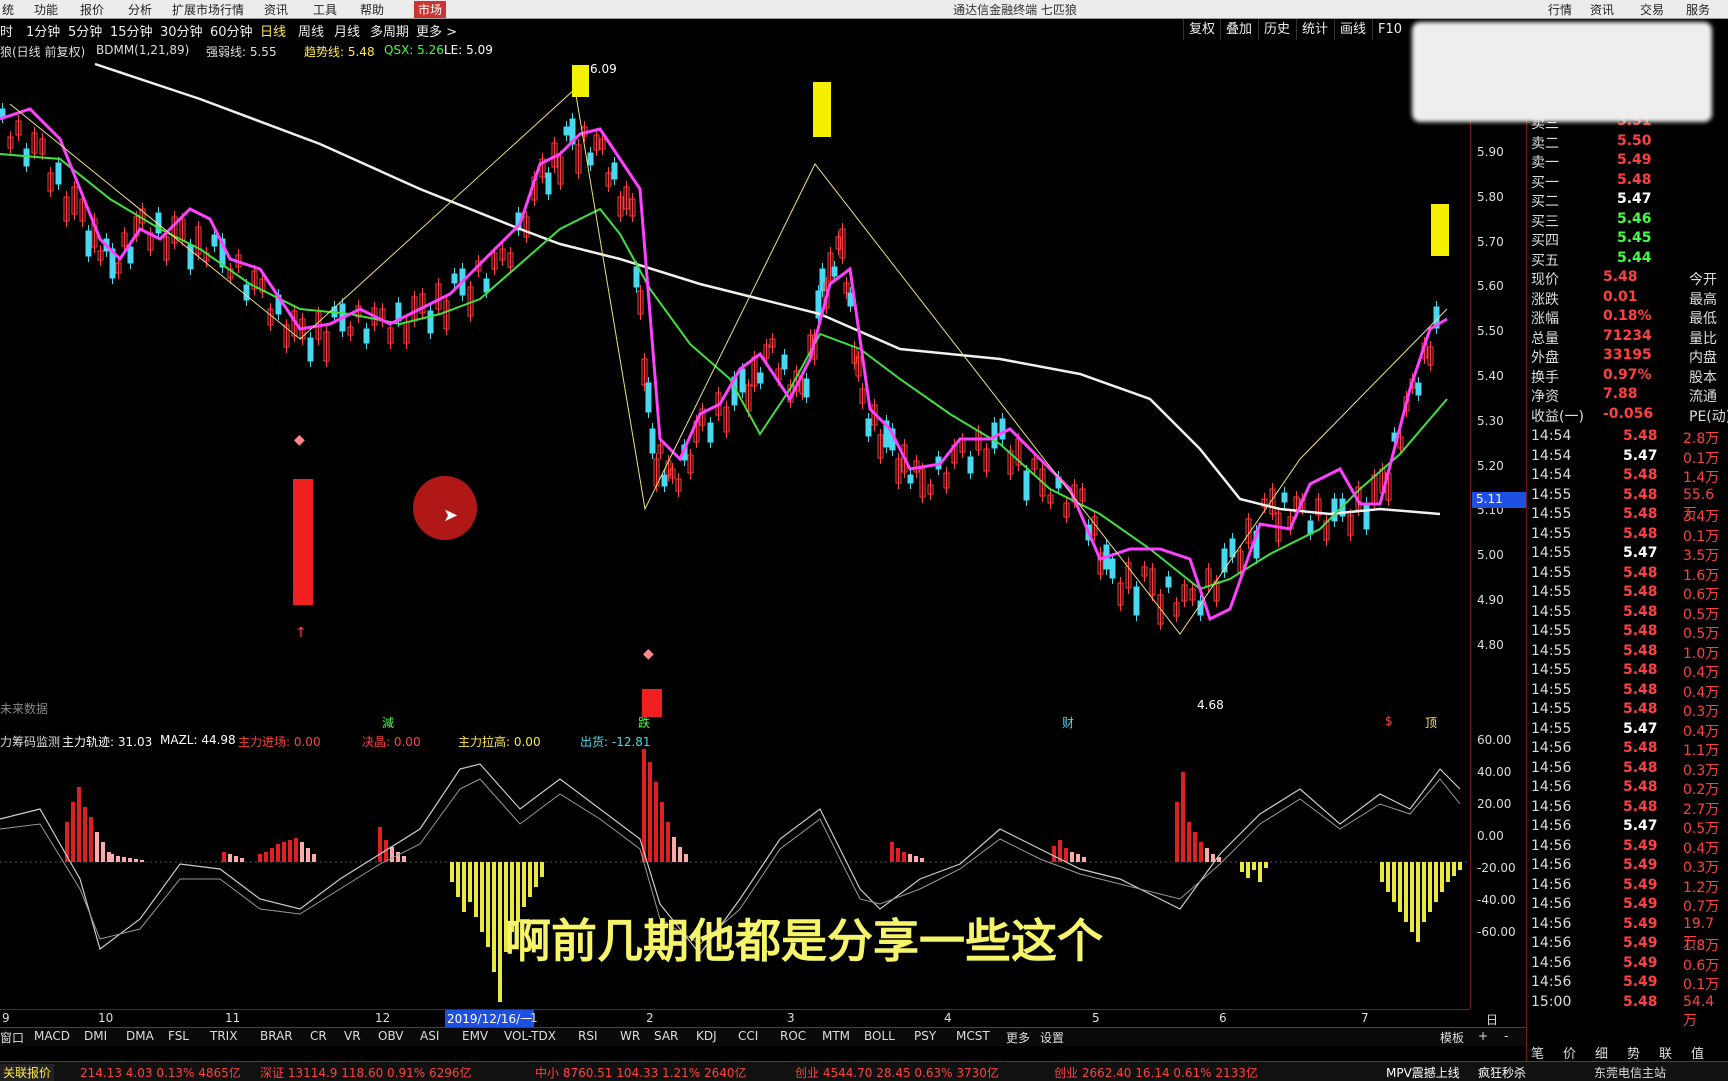 The width and height of the screenshot is (1728, 1081). What do you see at coordinates (6, 30) in the screenshot?
I see `period-tab: 时` at bounding box center [6, 30].